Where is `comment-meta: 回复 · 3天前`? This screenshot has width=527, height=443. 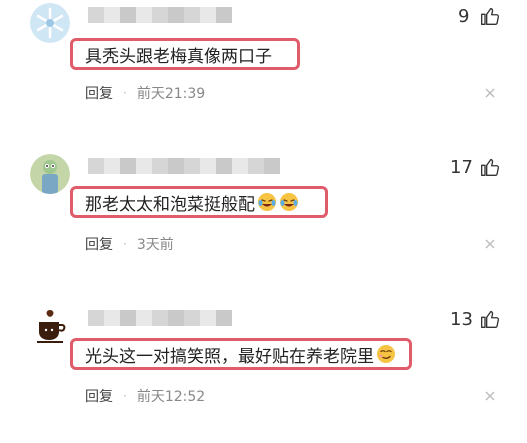 comment-meta: 回复 · 3天前 is located at coordinates (129, 244).